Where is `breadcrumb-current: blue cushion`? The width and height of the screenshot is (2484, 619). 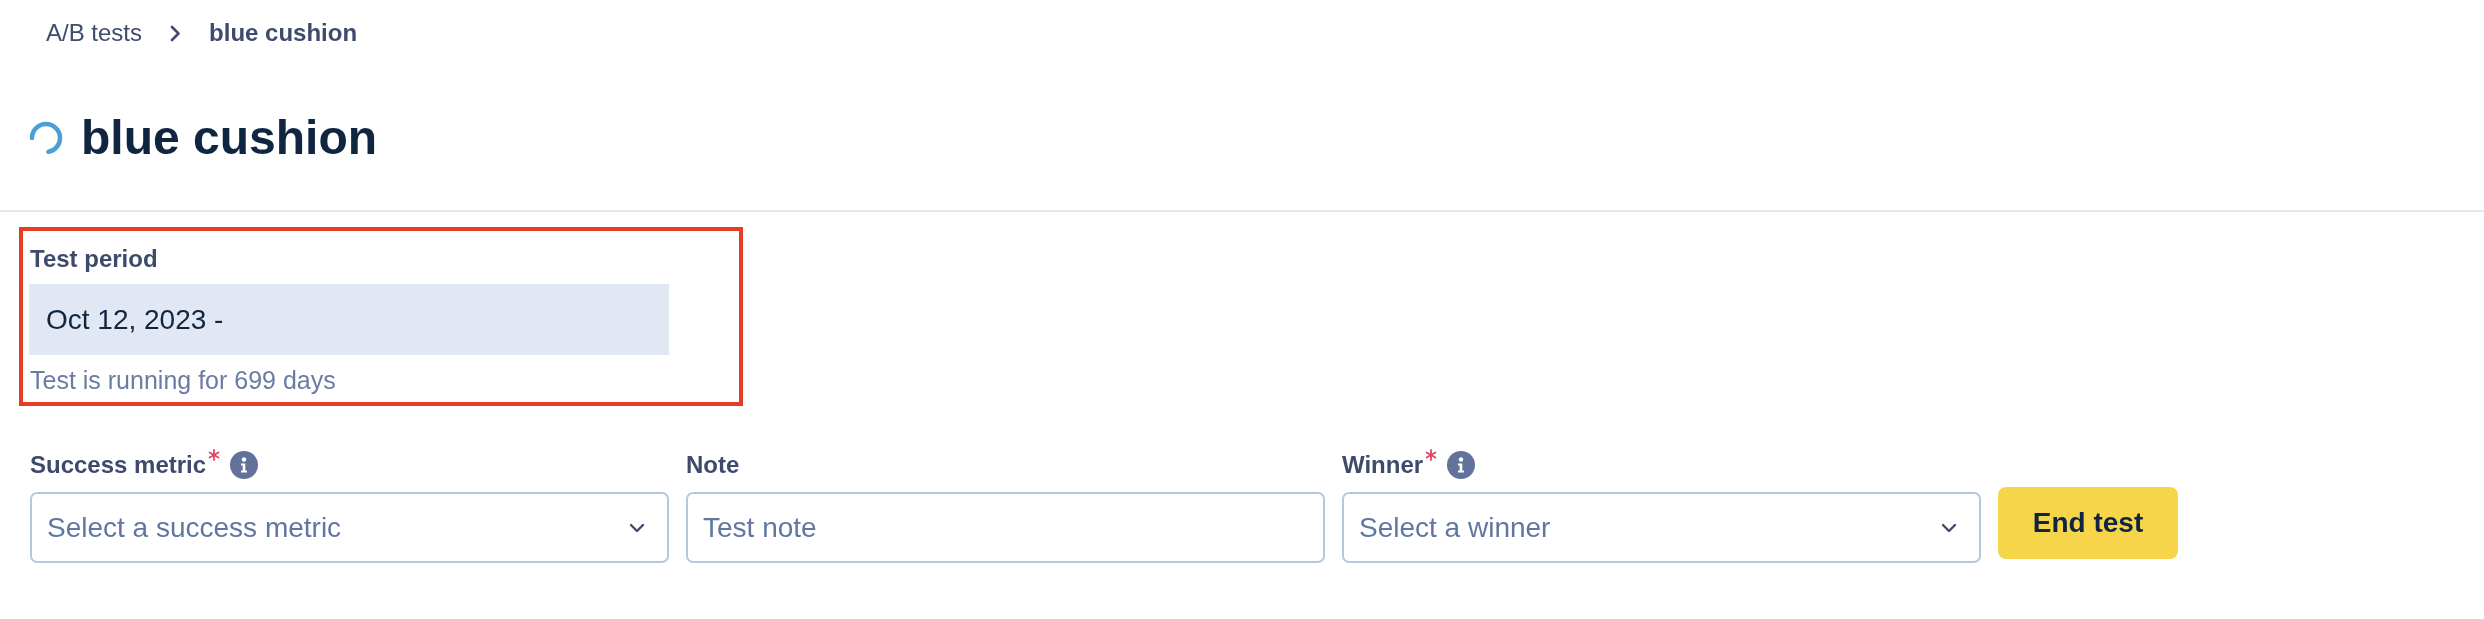 breadcrumb-current: blue cushion is located at coordinates (283, 33).